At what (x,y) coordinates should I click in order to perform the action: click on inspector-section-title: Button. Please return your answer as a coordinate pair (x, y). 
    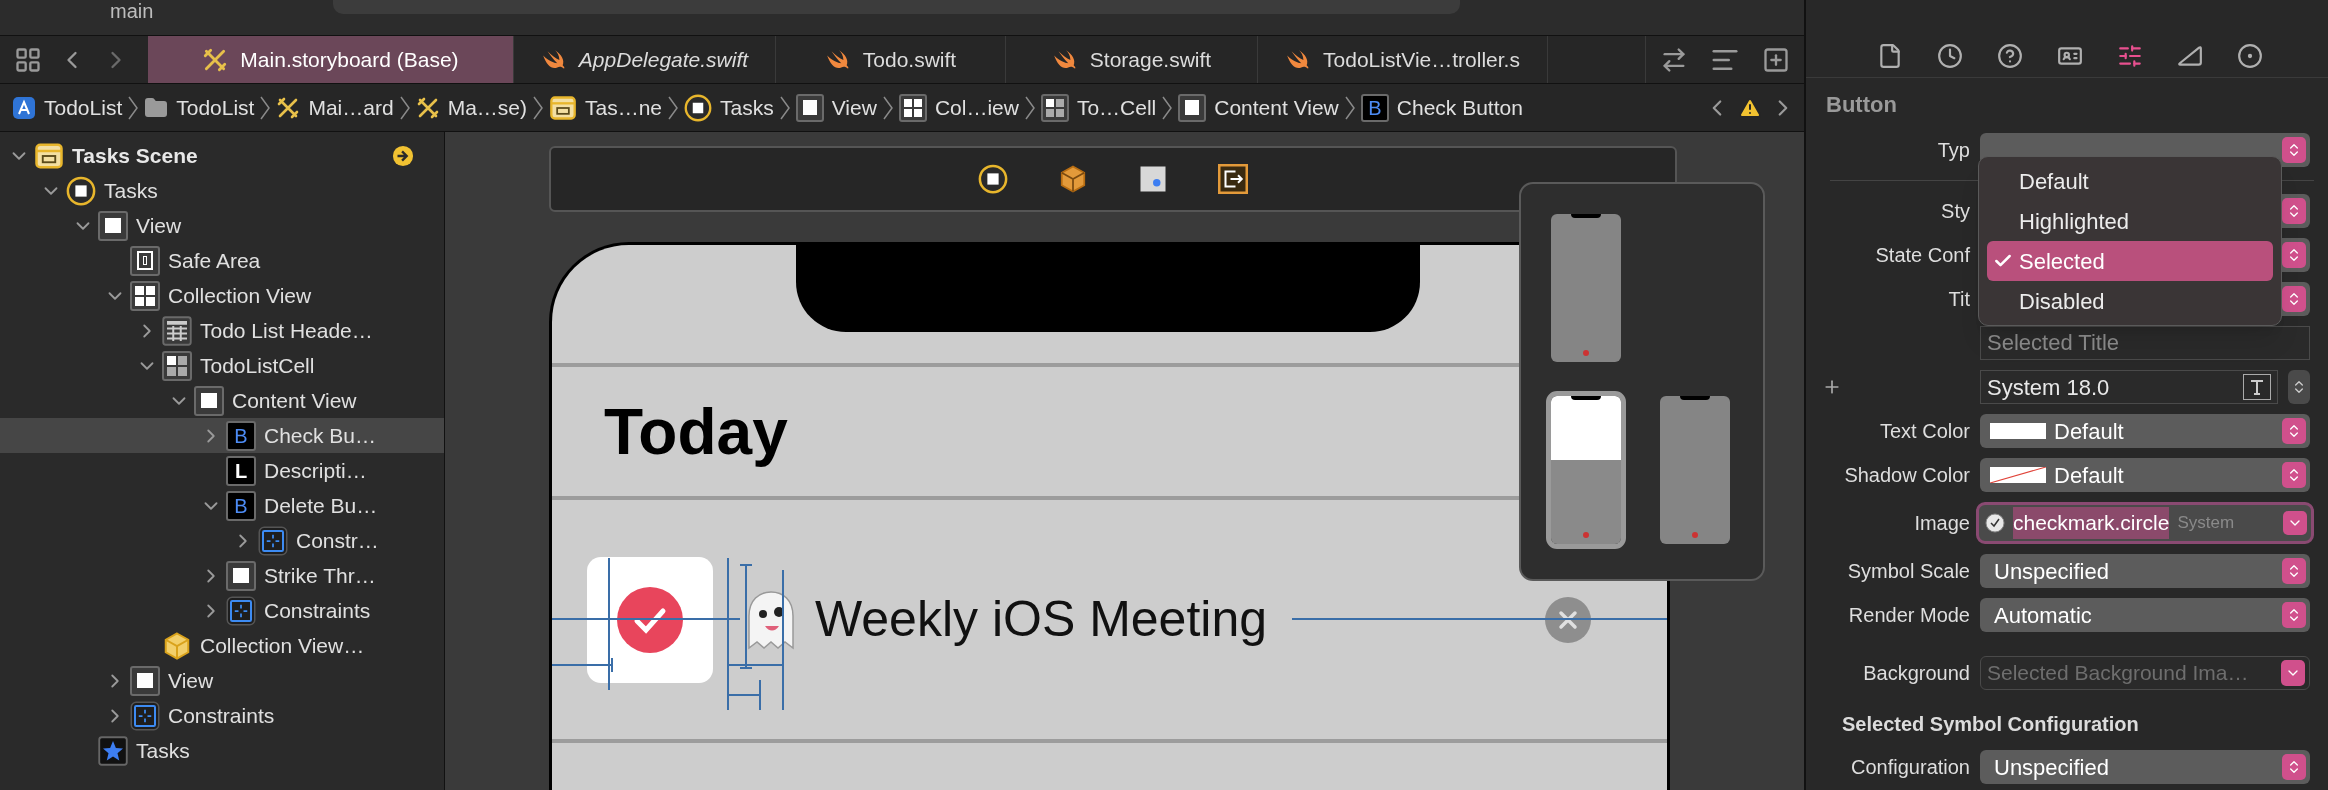
    Looking at the image, I should click on (1861, 104).